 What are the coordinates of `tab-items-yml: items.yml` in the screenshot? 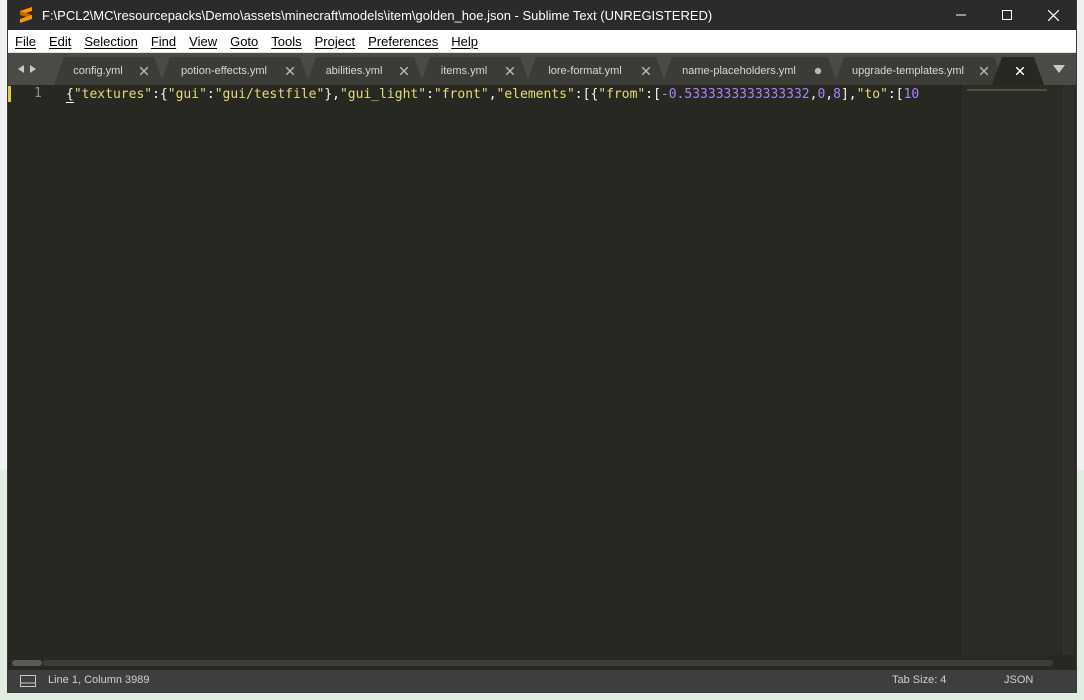 It's located at (475, 71).